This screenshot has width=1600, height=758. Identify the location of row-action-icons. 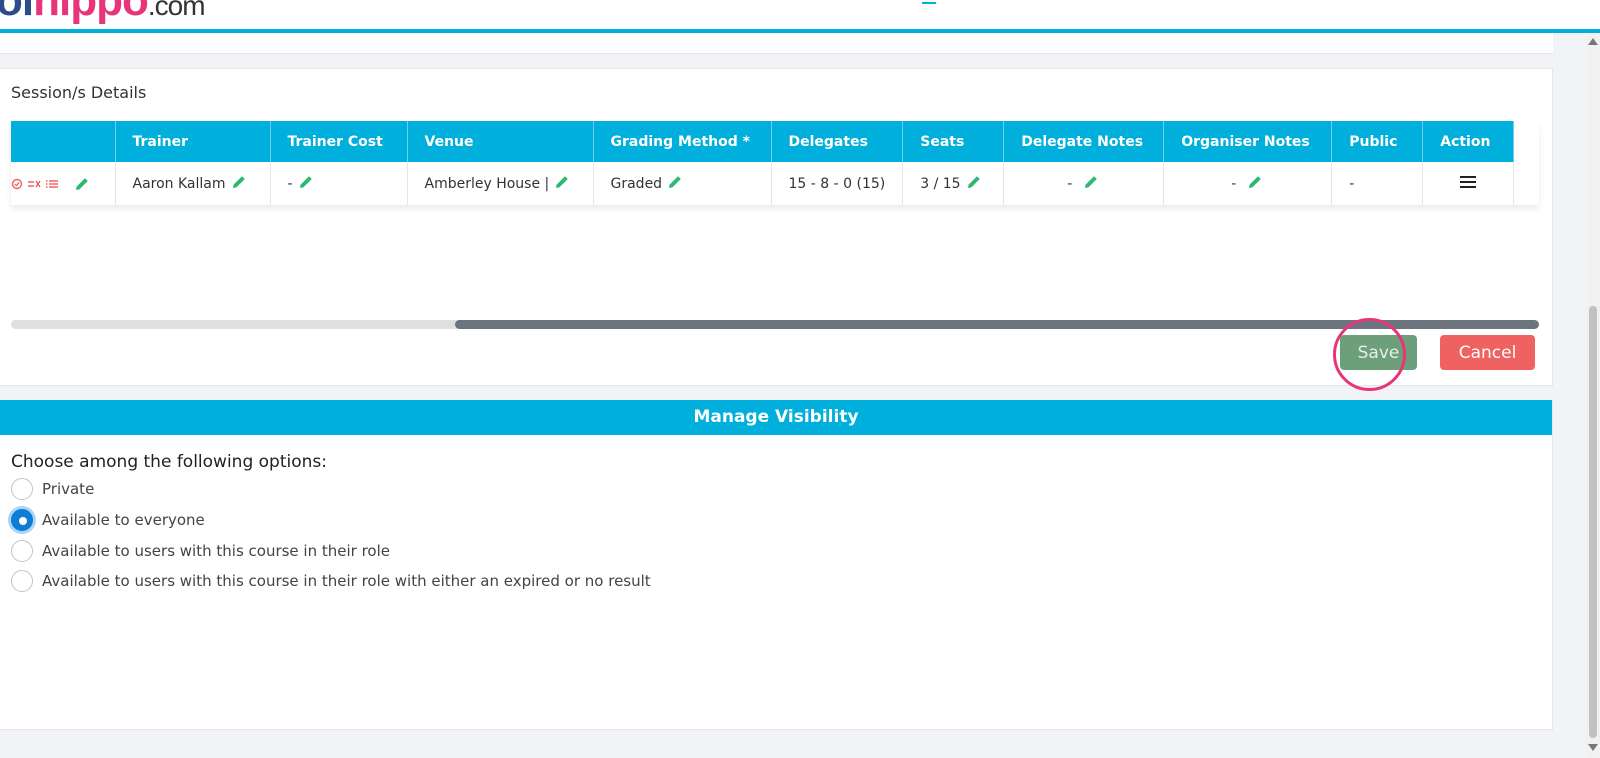
(63, 183).